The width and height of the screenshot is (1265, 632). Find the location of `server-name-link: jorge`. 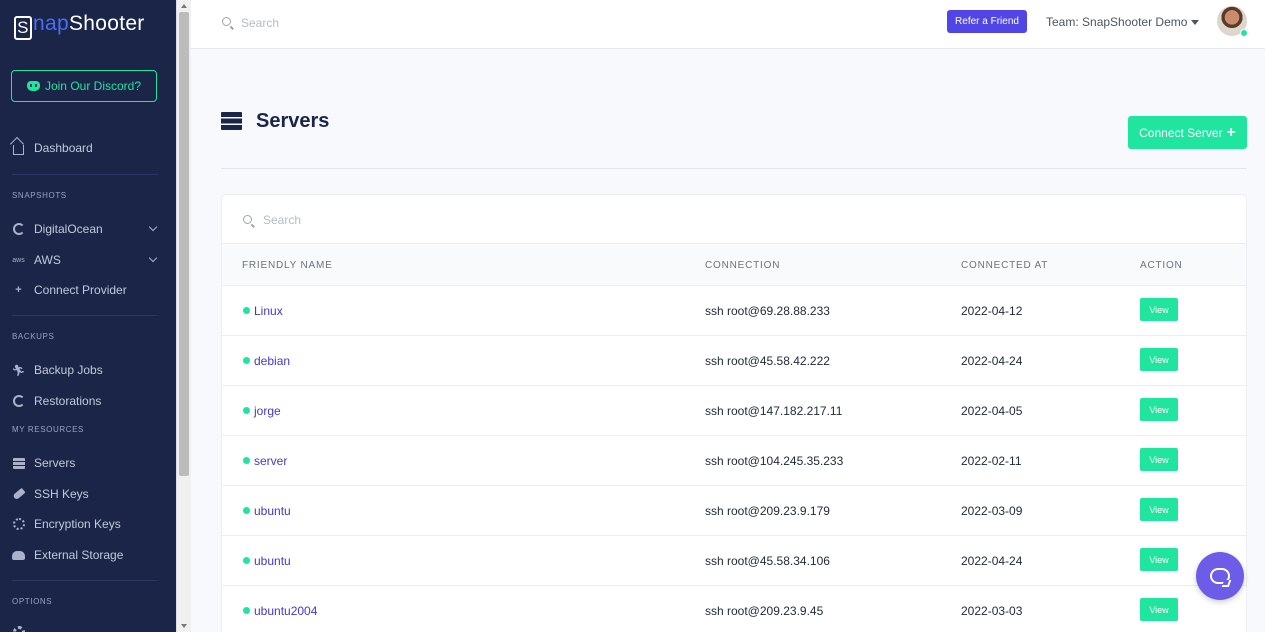

server-name-link: jorge is located at coordinates (267, 411).